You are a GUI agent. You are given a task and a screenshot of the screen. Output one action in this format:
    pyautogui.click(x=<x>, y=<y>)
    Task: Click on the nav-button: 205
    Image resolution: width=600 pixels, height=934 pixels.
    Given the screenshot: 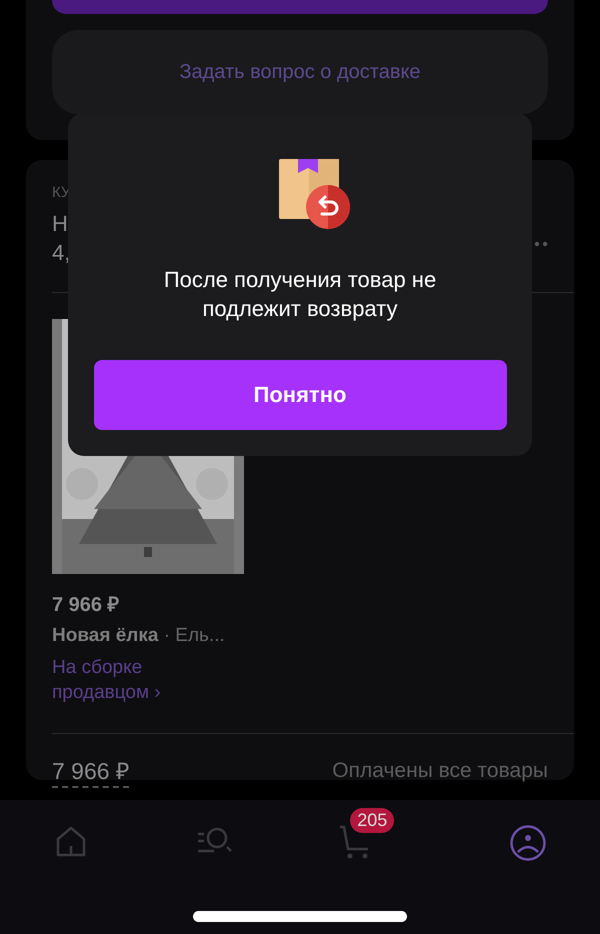 What is the action you would take?
    pyautogui.click(x=370, y=835)
    